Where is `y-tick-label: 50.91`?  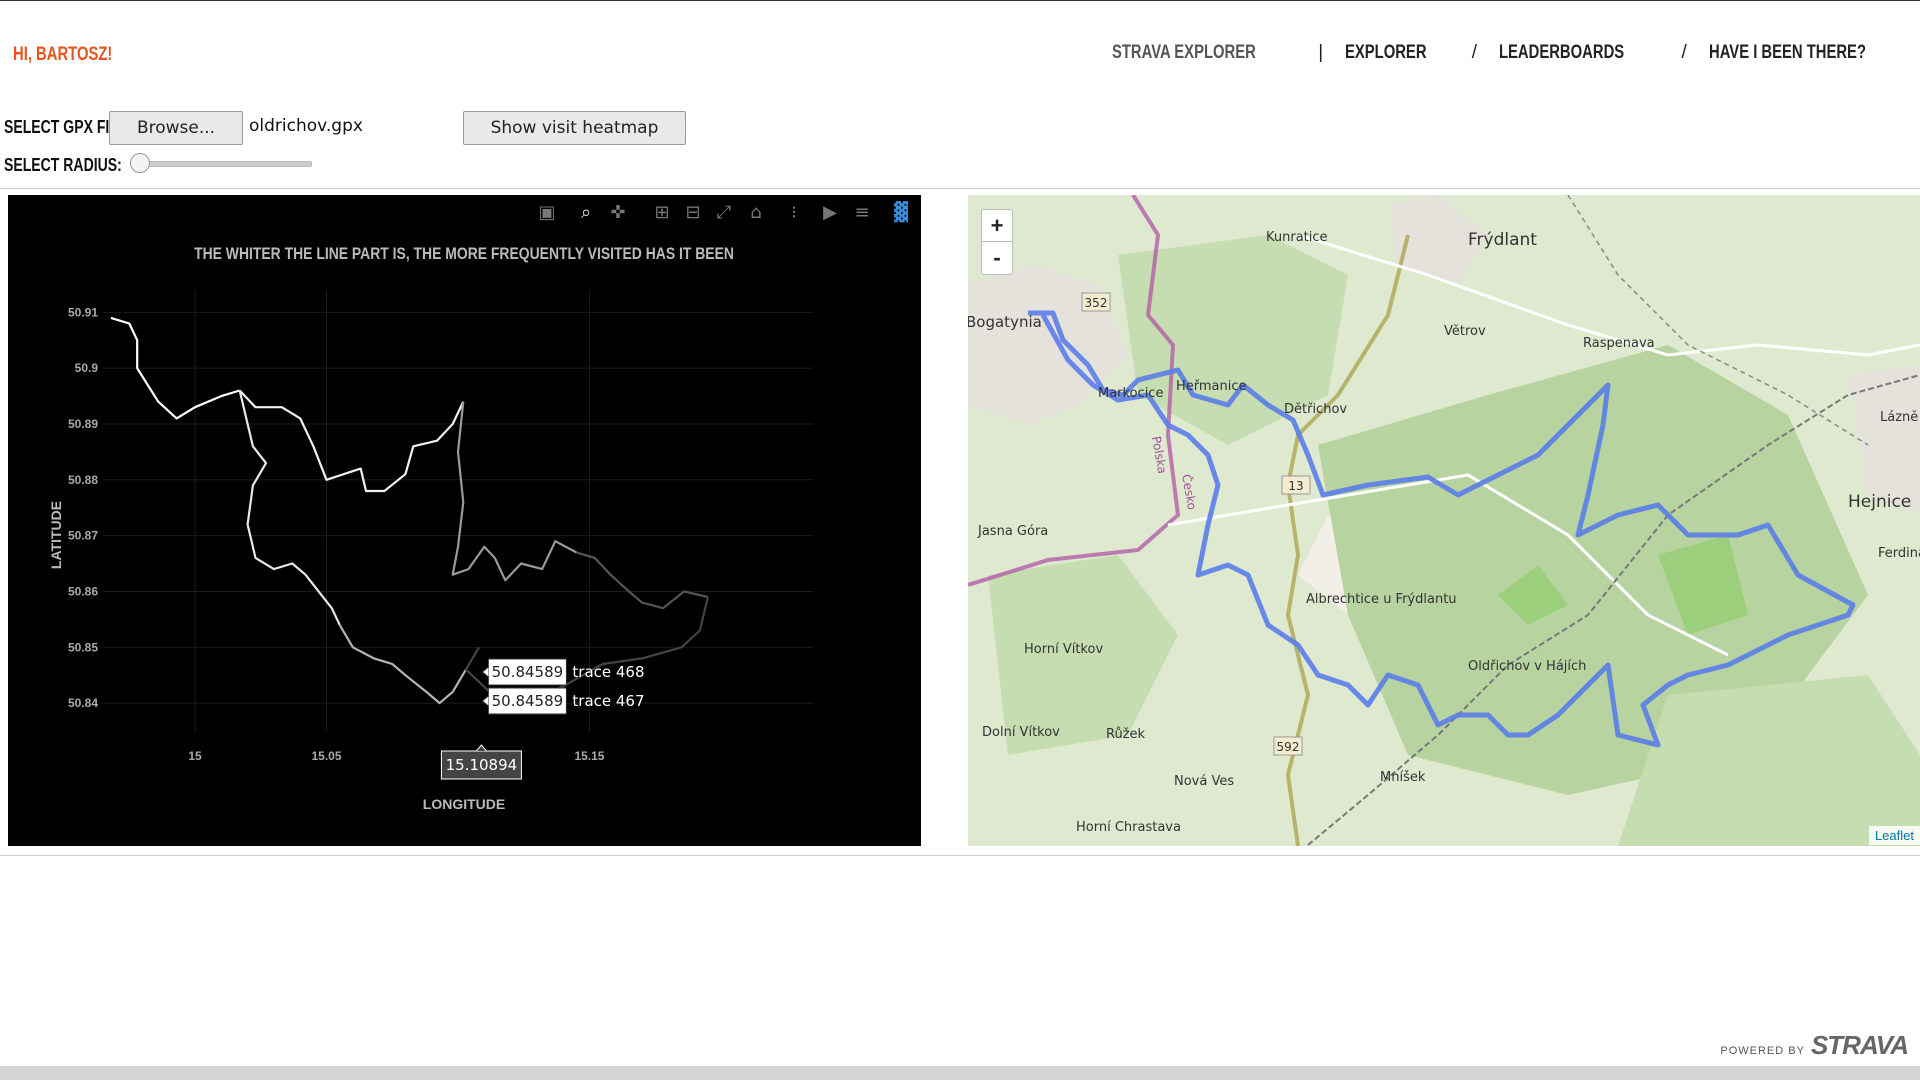 y-tick-label: 50.91 is located at coordinates (83, 312).